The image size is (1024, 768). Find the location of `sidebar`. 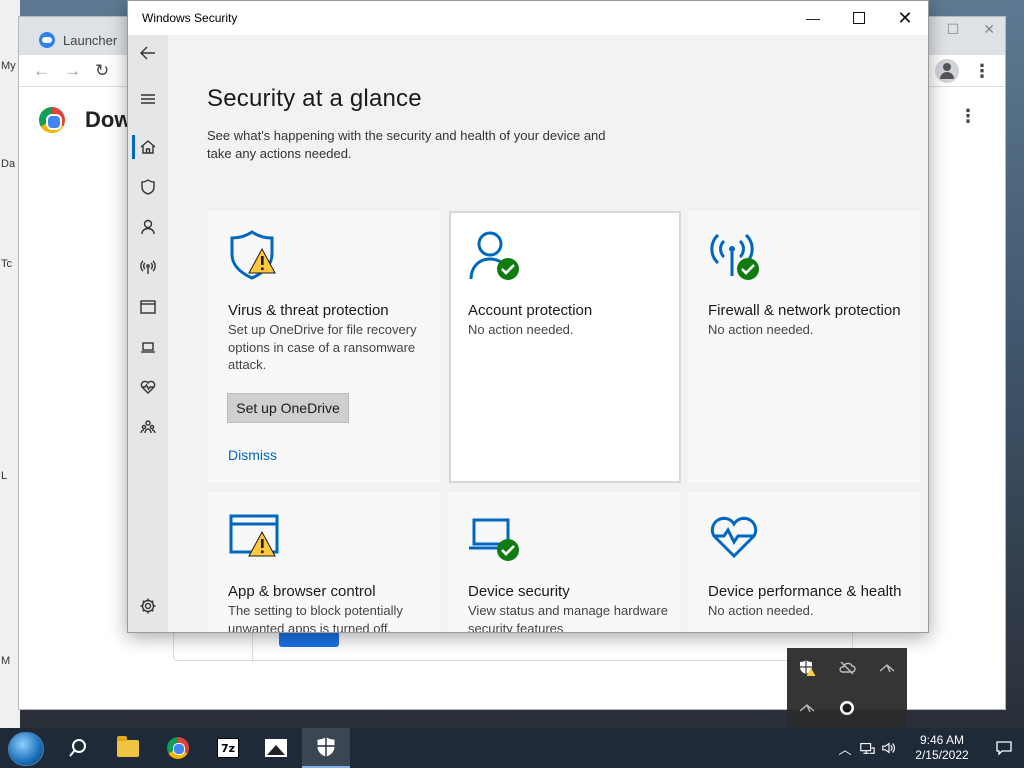

sidebar is located at coordinates (148, 333).